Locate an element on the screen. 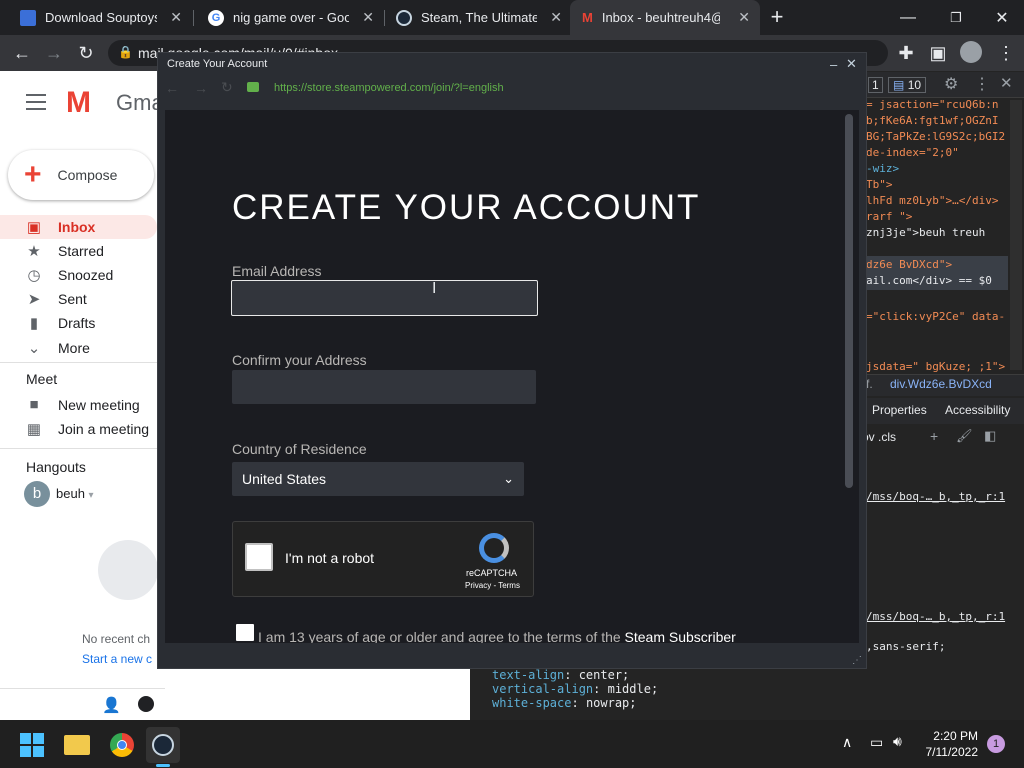 Image resolution: width=1024 pixels, height=768 pixels. send-icon: ➤ is located at coordinates (34, 299).